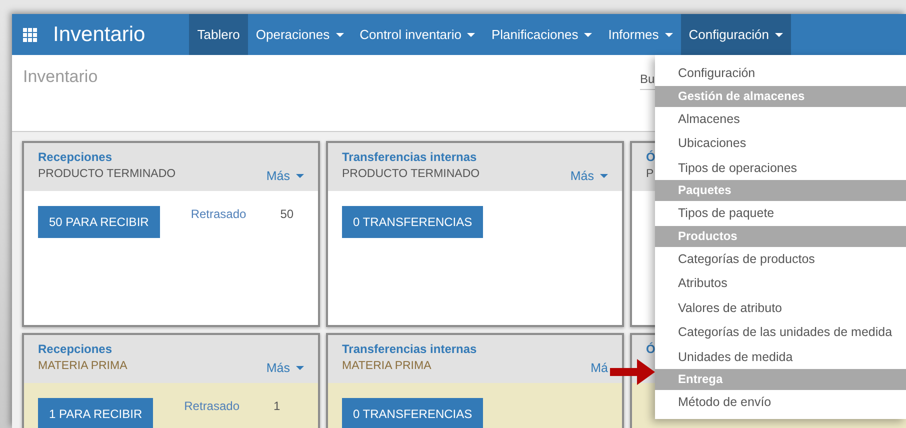 The image size is (906, 428). I want to click on menu-item: Método de envío, so click(780, 402).